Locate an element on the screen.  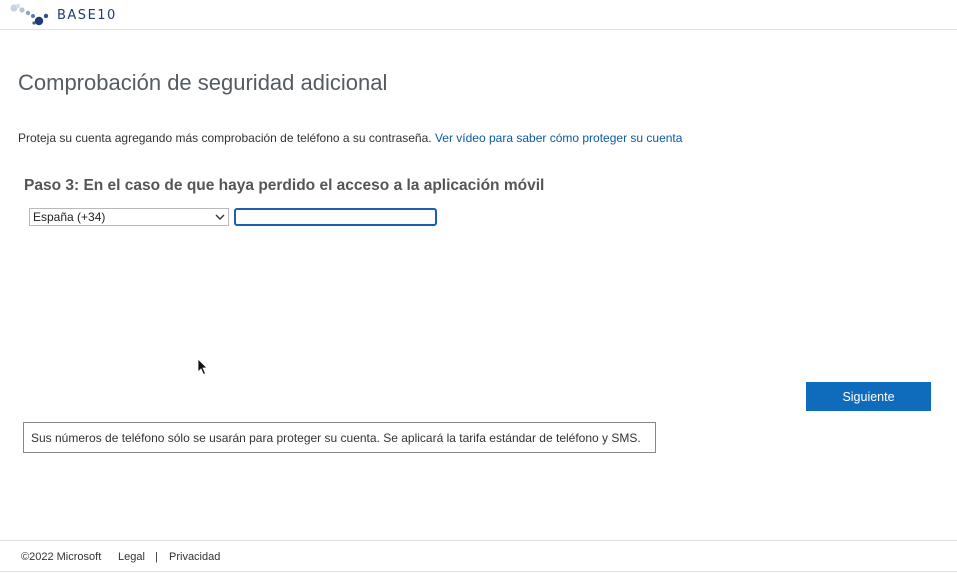
footer: ©2022 Microsoft Legal | Privacidad is located at coordinates (478, 556).